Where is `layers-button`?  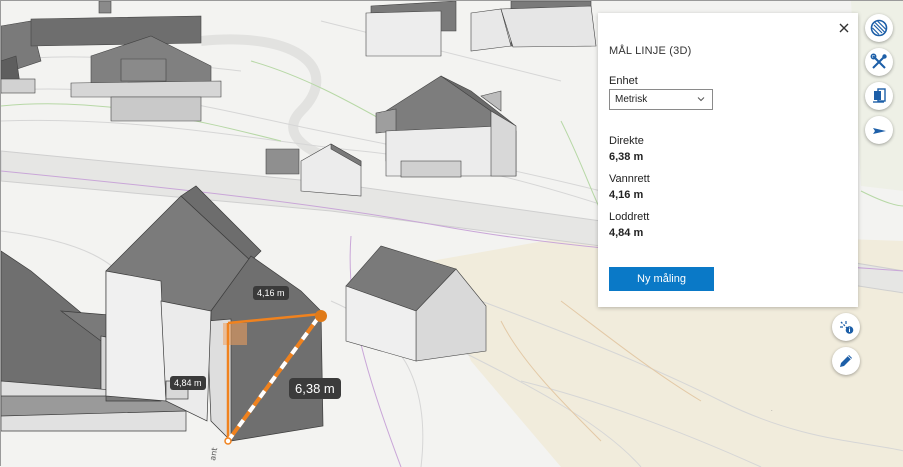 layers-button is located at coordinates (879, 96).